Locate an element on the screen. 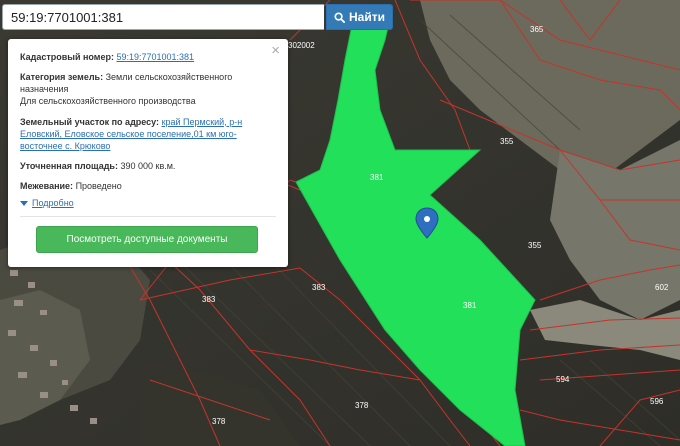 Image resolution: width=680 pixels, height=446 pixels. search-icon is located at coordinates (339, 17).